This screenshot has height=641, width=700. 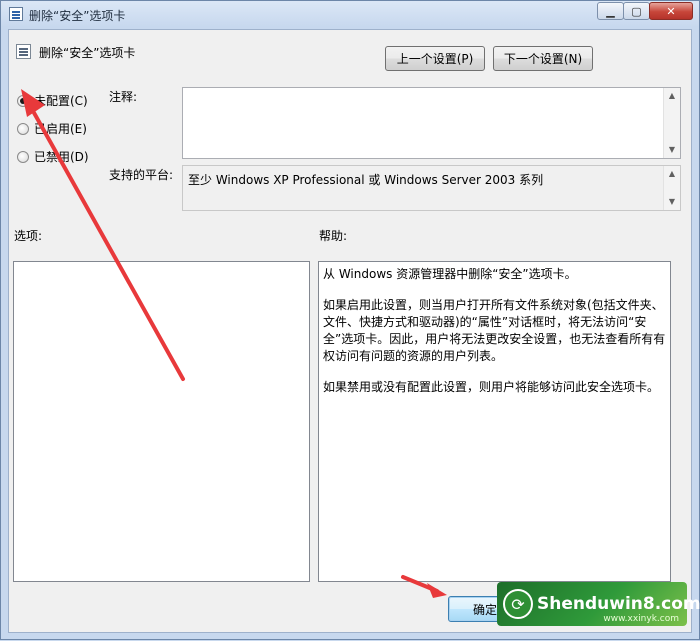 What do you see at coordinates (671, 123) in the screenshot?
I see `comment-scrollbar: ▲ ▼` at bounding box center [671, 123].